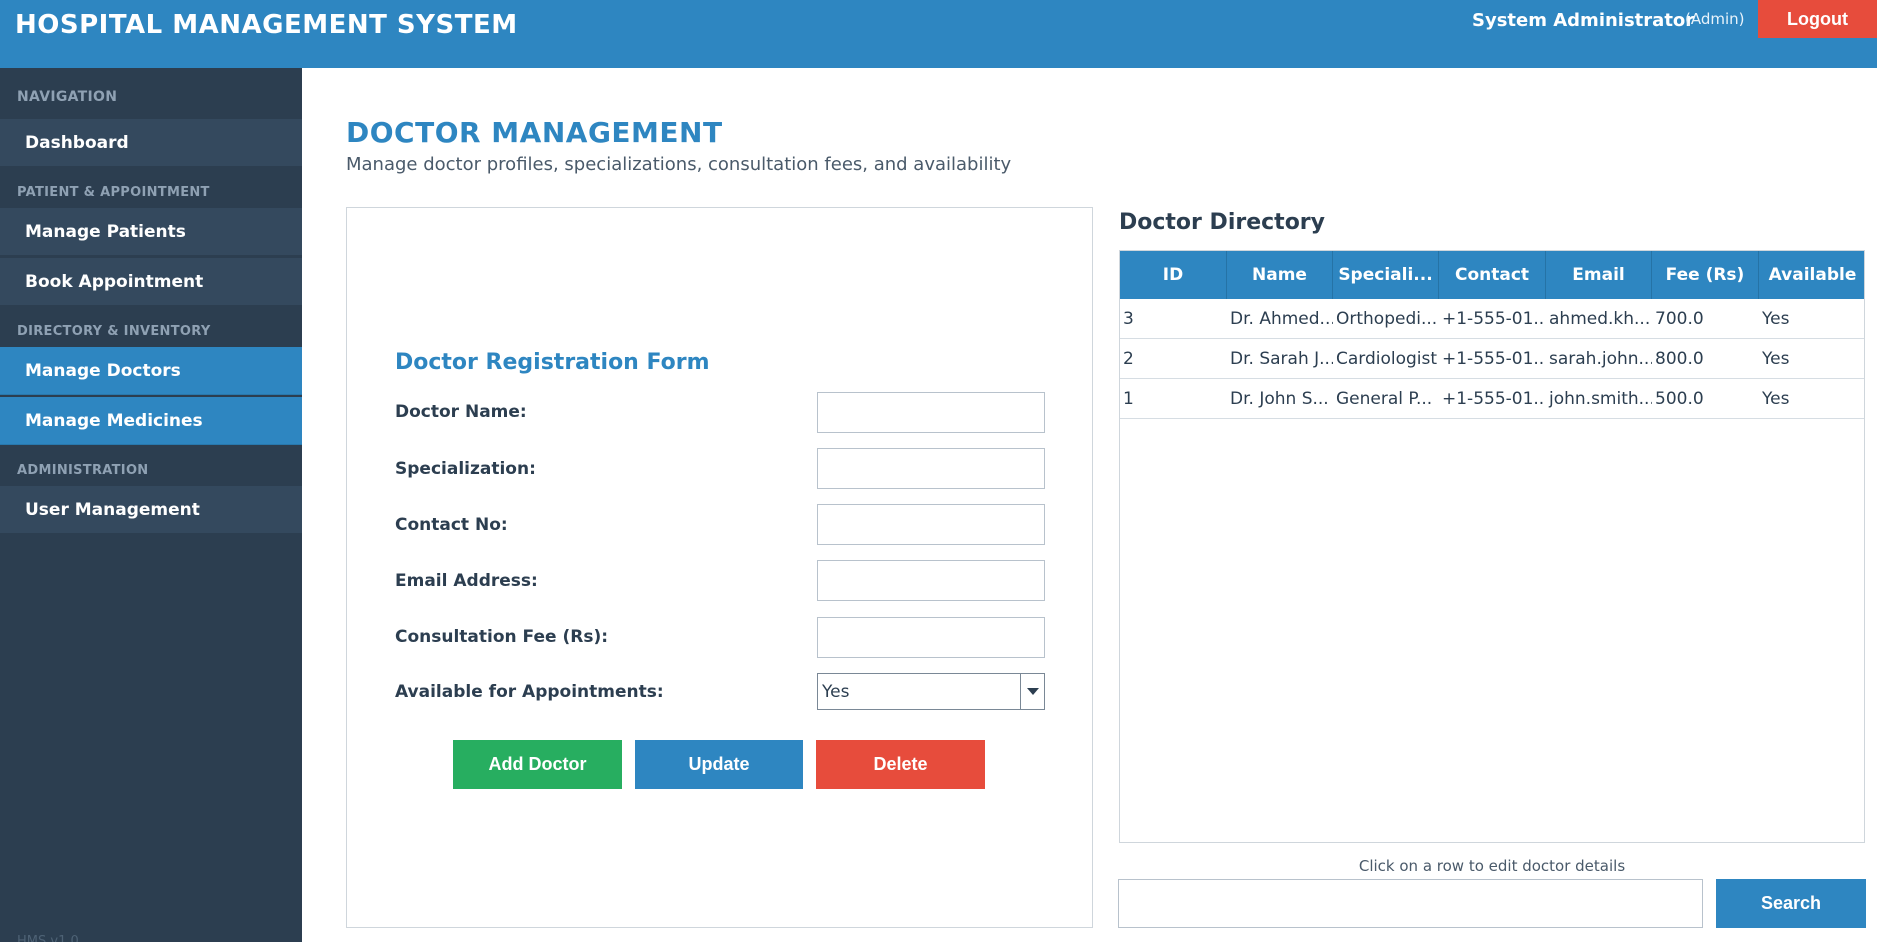  I want to click on app-title: HOSPITAL MANAGEMENT SYSTEM, so click(266, 25).